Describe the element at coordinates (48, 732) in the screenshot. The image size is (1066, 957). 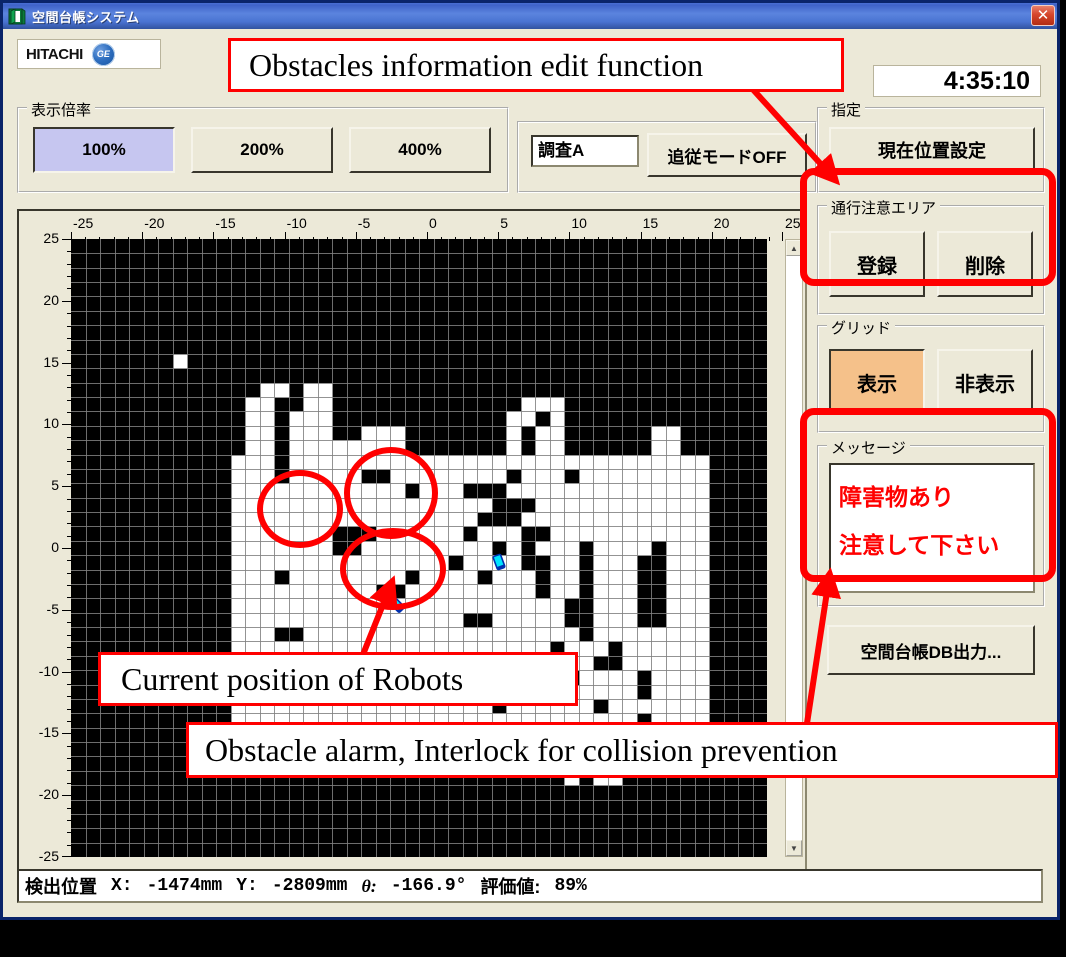
I see `y-axis-tick-label: -15` at that location.